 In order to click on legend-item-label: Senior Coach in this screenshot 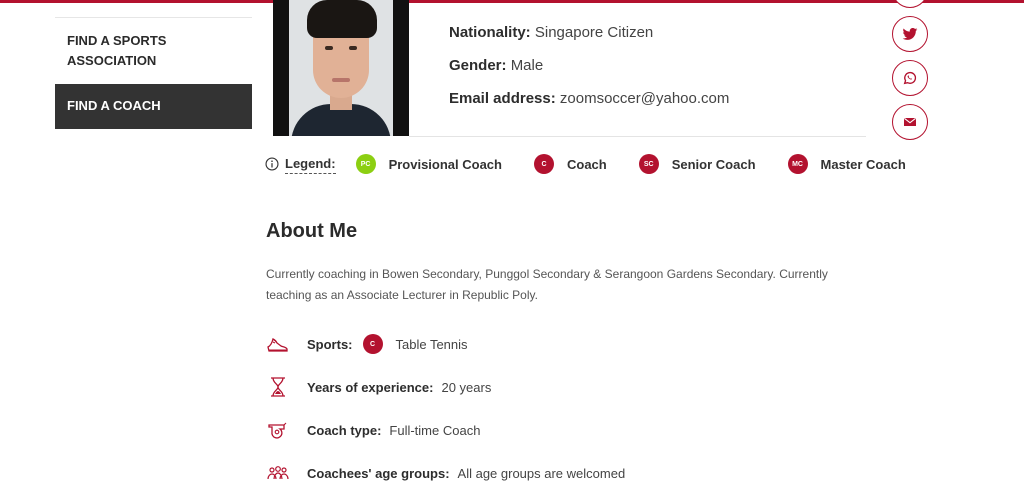, I will do `click(713, 164)`.